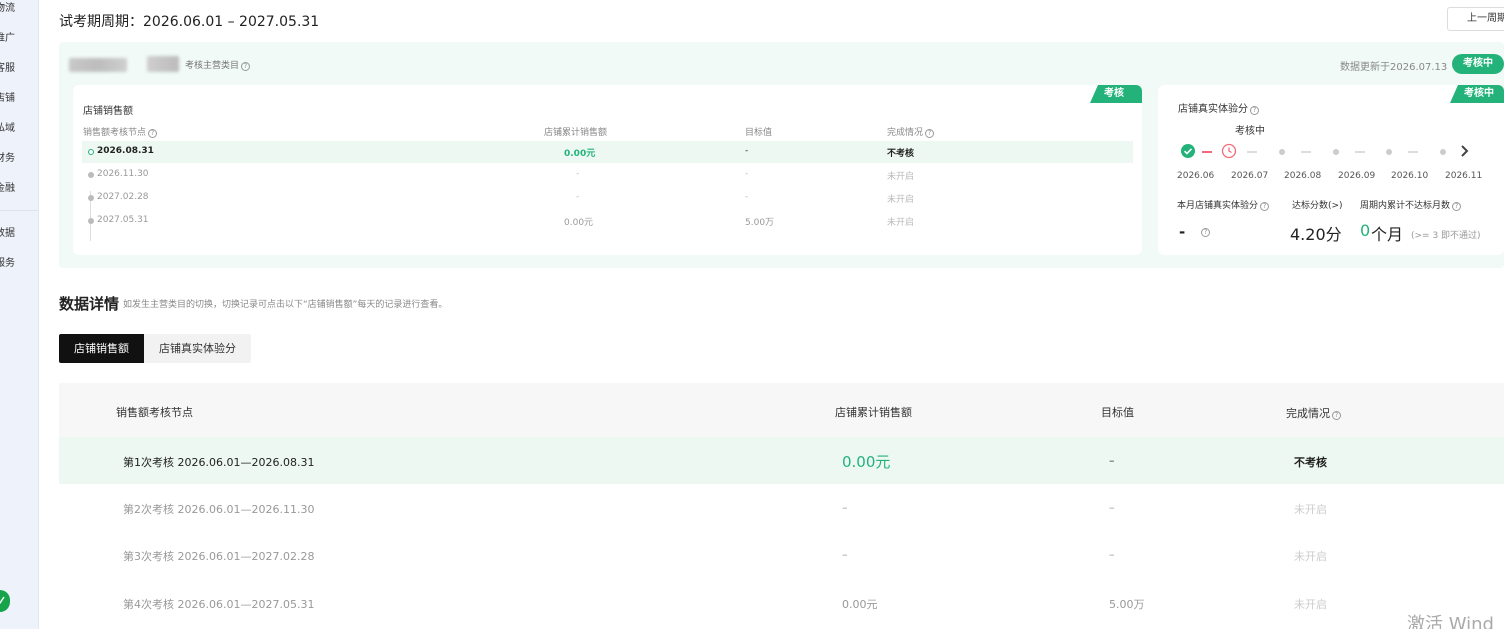 The width and height of the screenshot is (1504, 629). What do you see at coordinates (7, 264) in the screenshot?
I see `sidebar-item-services: 服务` at bounding box center [7, 264].